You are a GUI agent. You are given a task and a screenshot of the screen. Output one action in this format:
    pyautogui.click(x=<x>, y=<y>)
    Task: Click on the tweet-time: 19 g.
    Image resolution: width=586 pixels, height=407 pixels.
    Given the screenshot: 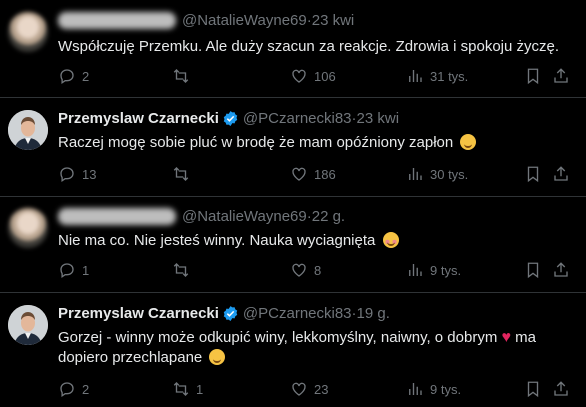 What is the action you would take?
    pyautogui.click(x=373, y=313)
    